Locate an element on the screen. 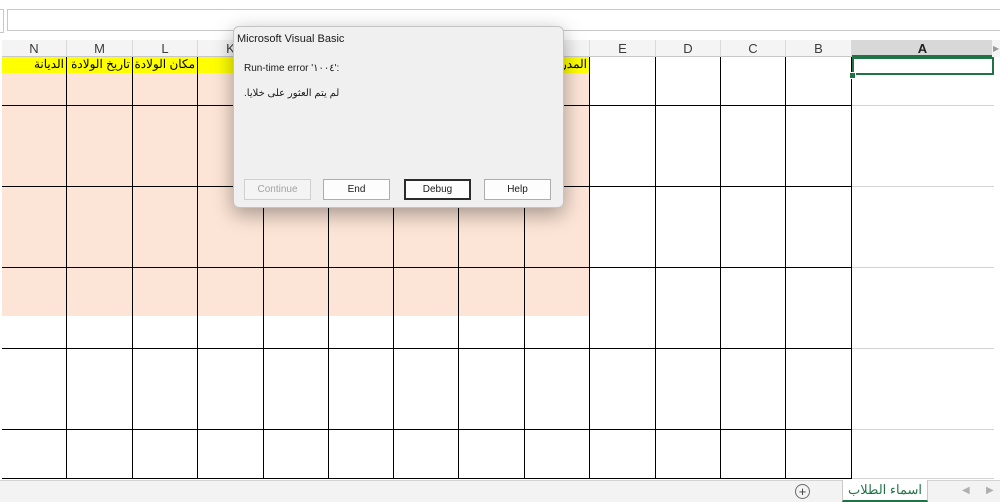 The image size is (1000, 502). column-header-c: C is located at coordinates (753, 48).